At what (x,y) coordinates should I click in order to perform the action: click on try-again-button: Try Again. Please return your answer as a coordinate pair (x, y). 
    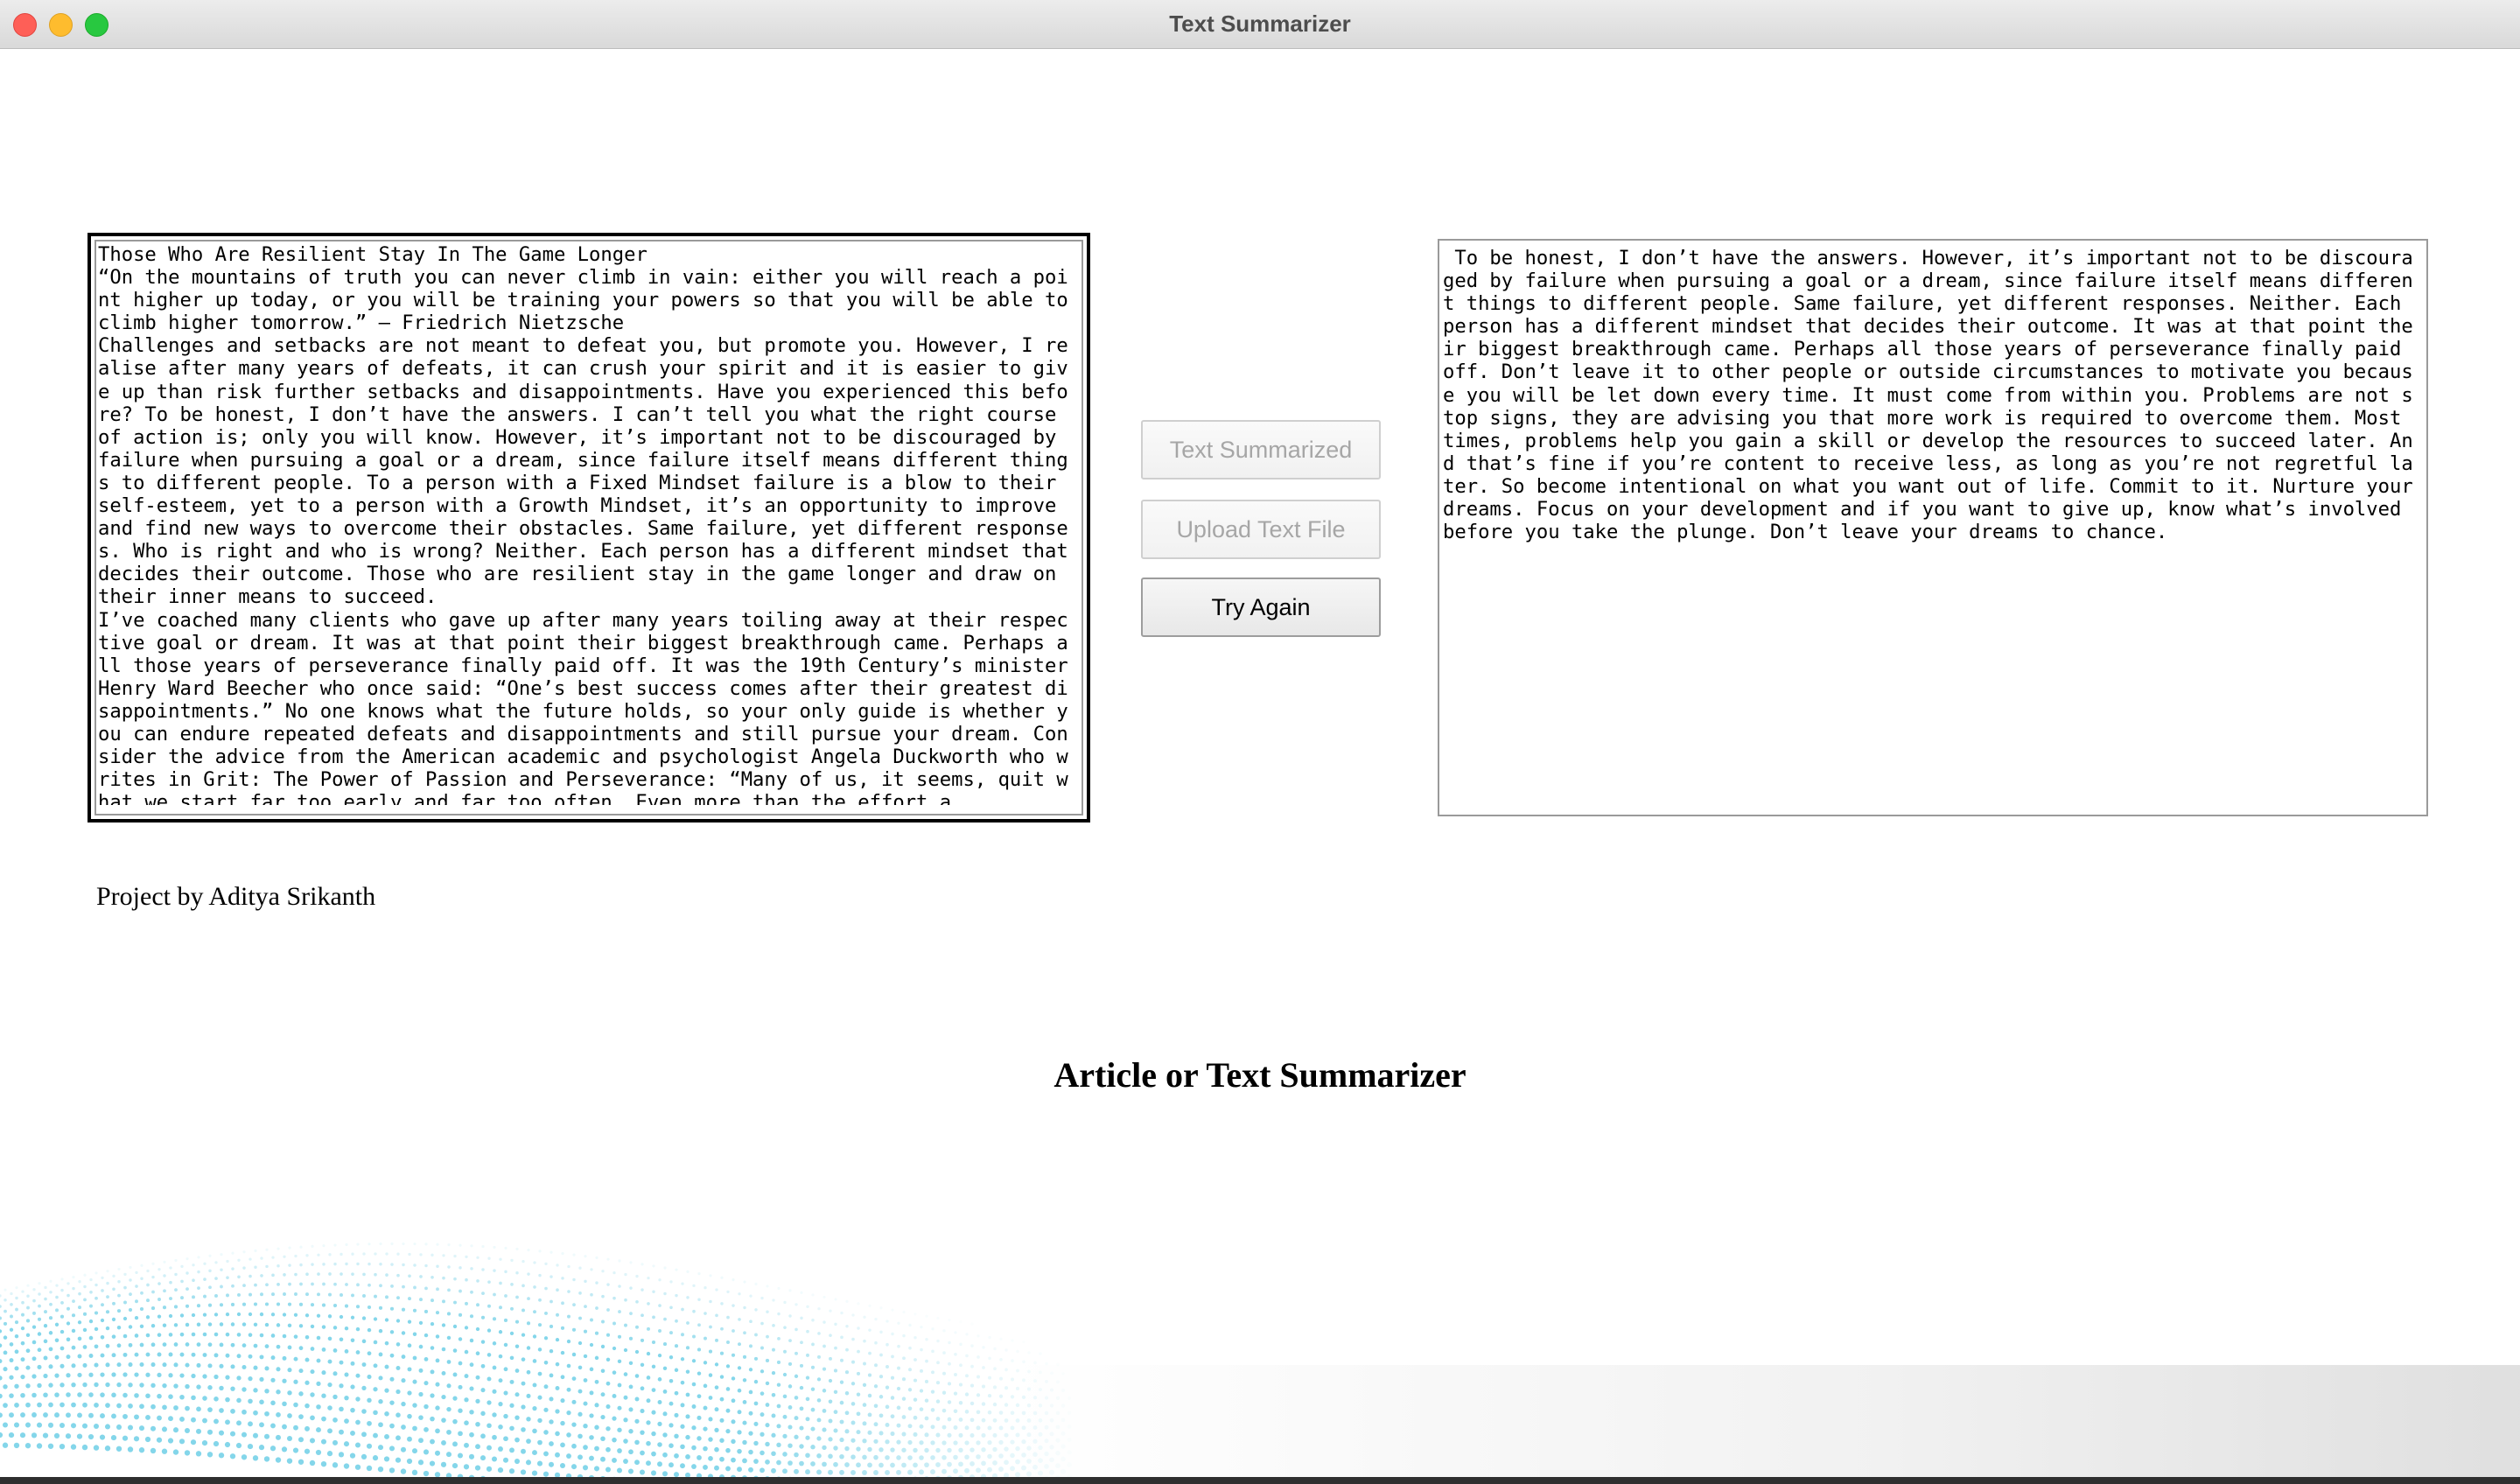
    Looking at the image, I should click on (1261, 607).